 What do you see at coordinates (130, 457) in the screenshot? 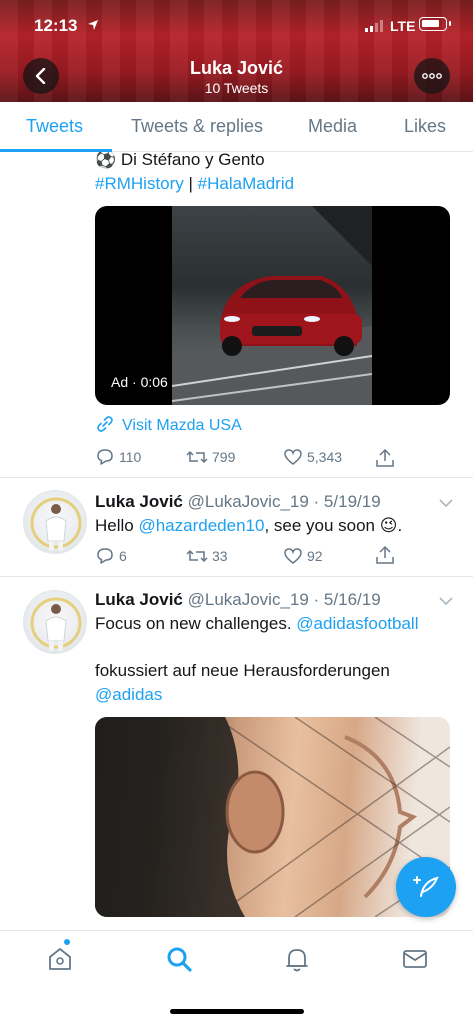
I see `reply-count: 110` at bounding box center [130, 457].